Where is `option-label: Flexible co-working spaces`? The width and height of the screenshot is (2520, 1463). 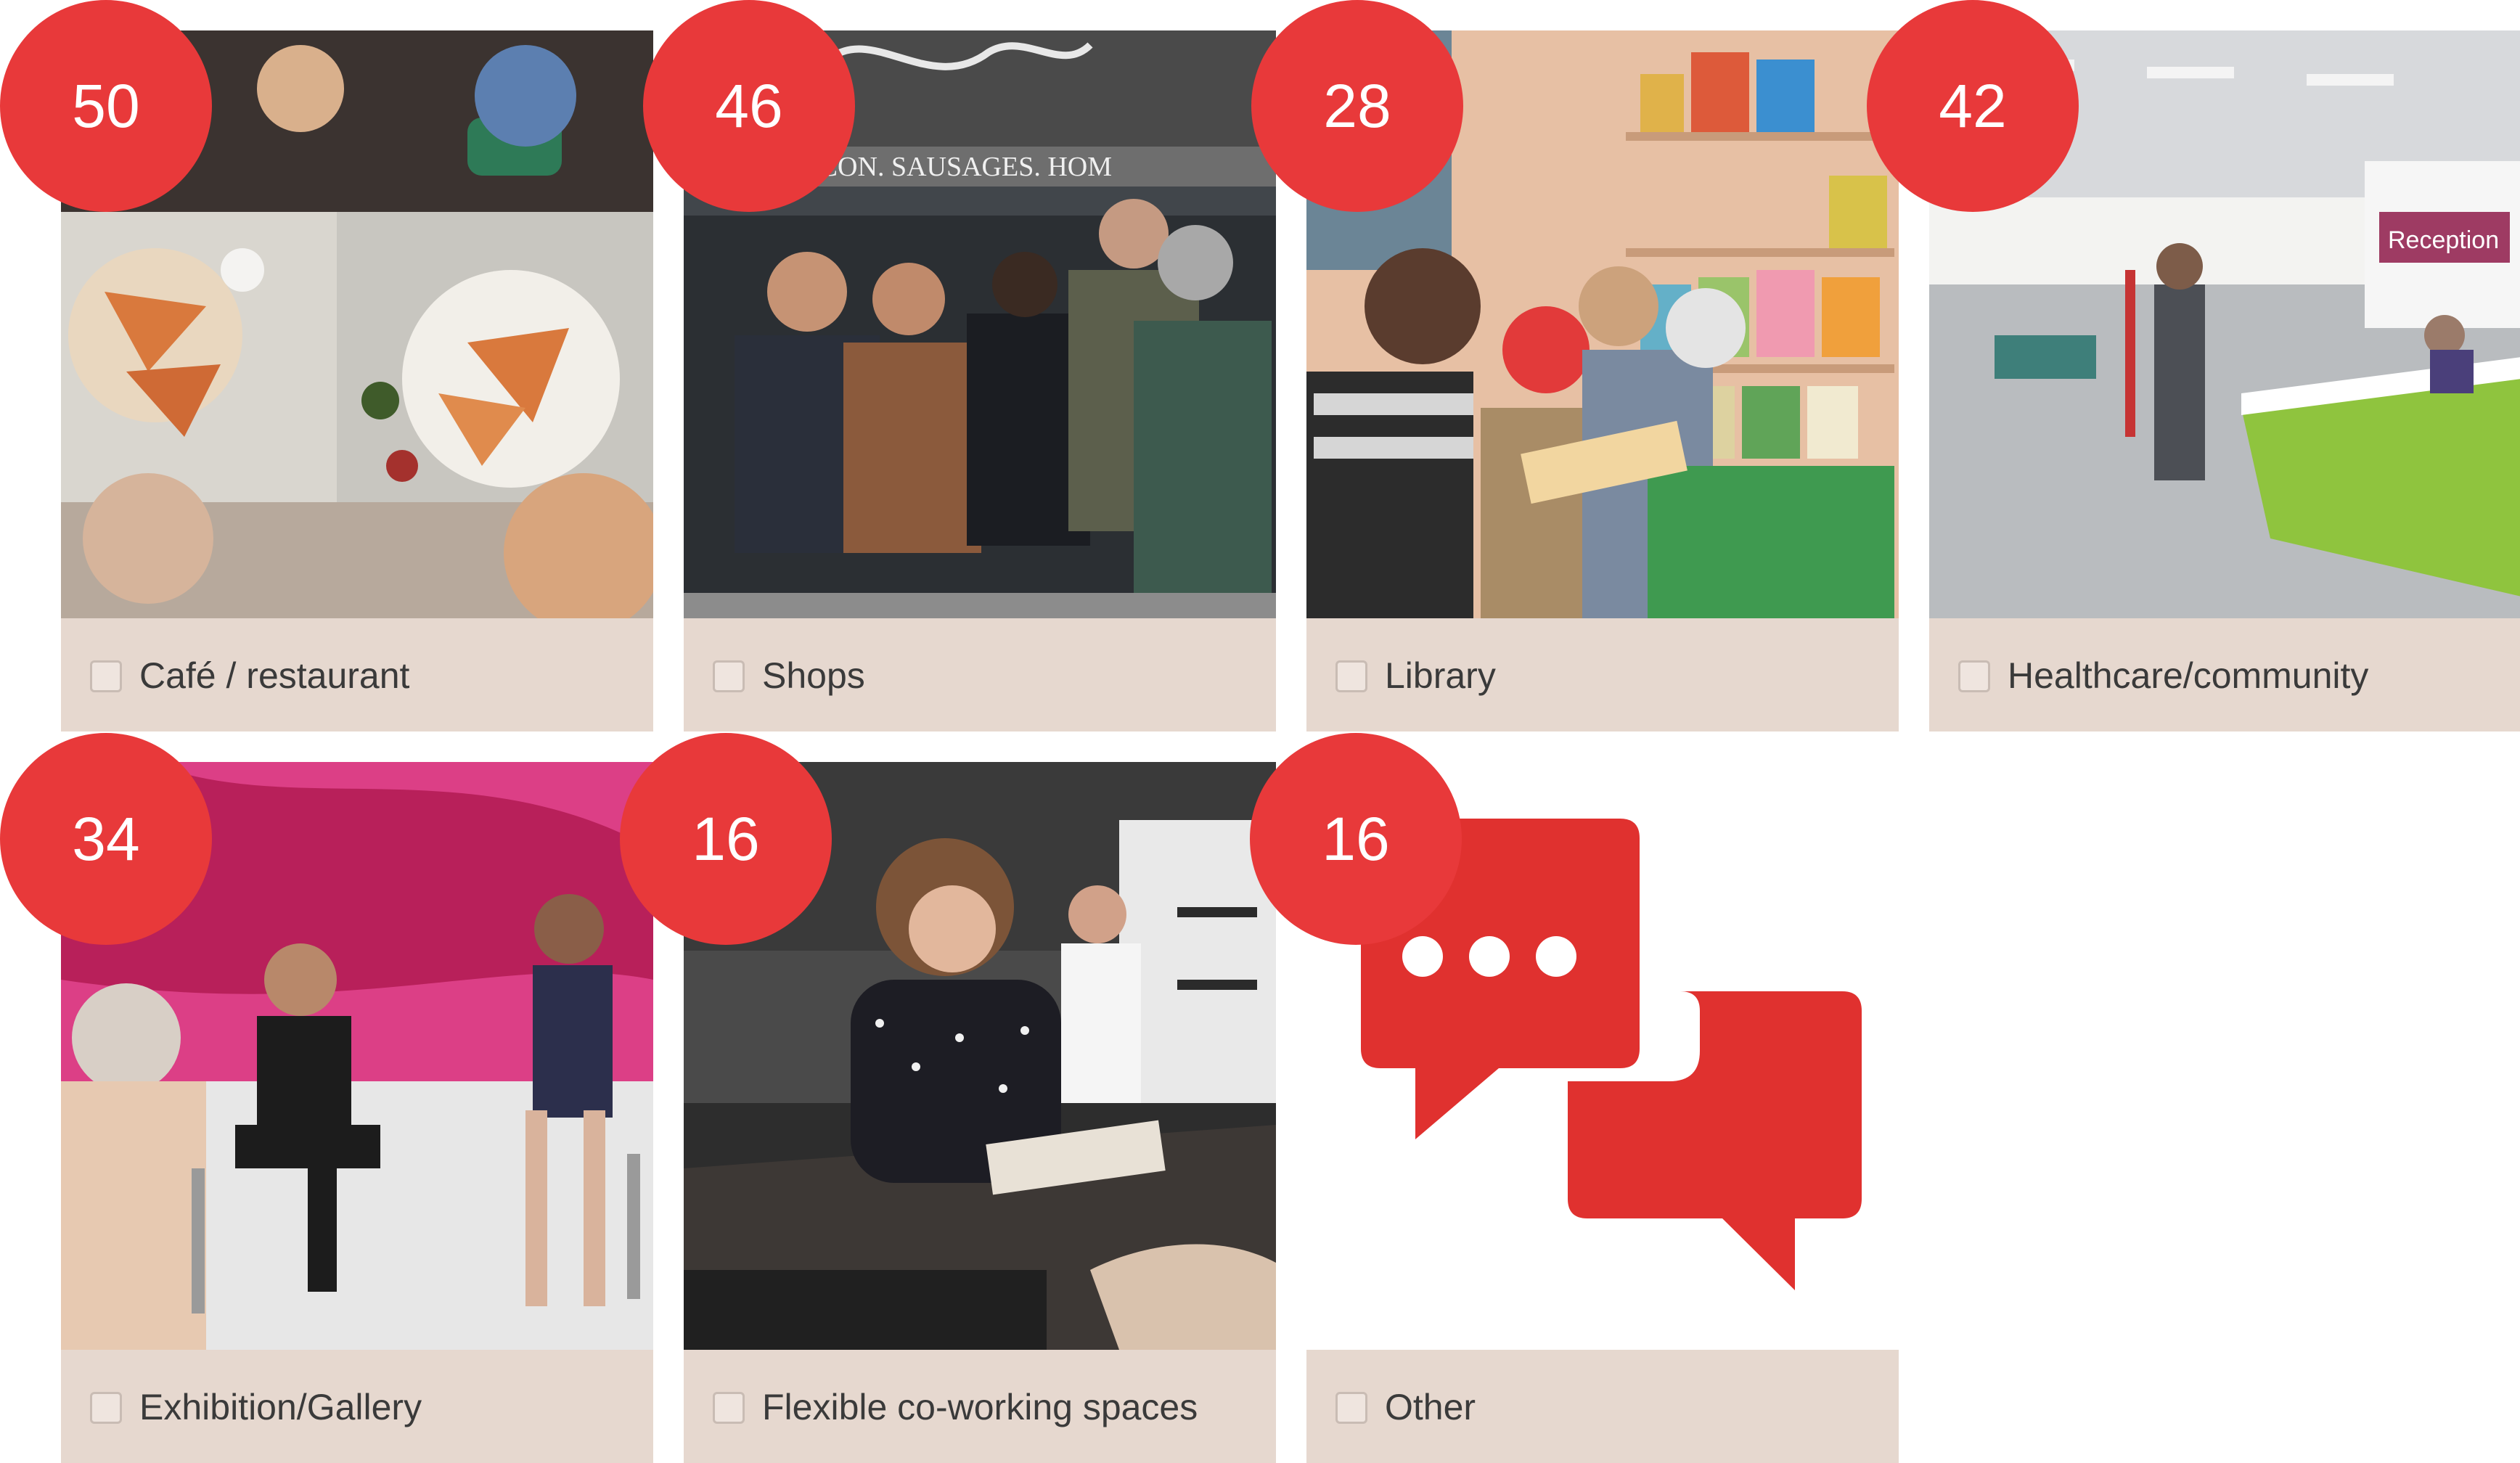
option-label: Flexible co-working spaces is located at coordinates (980, 1407).